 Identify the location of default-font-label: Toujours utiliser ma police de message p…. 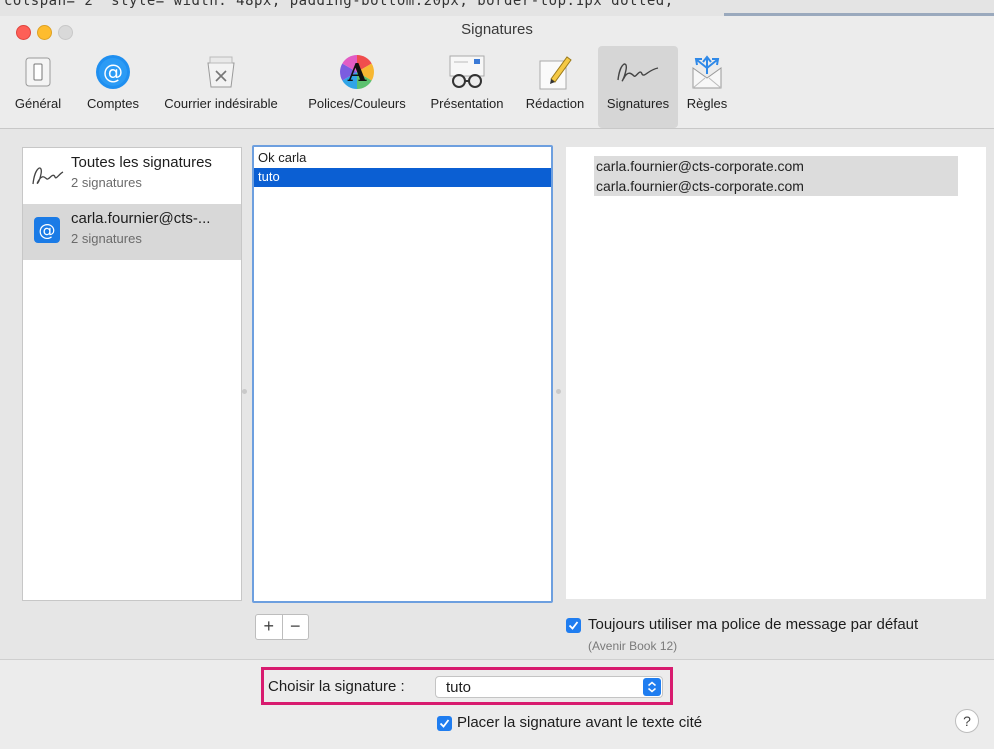
(753, 624).